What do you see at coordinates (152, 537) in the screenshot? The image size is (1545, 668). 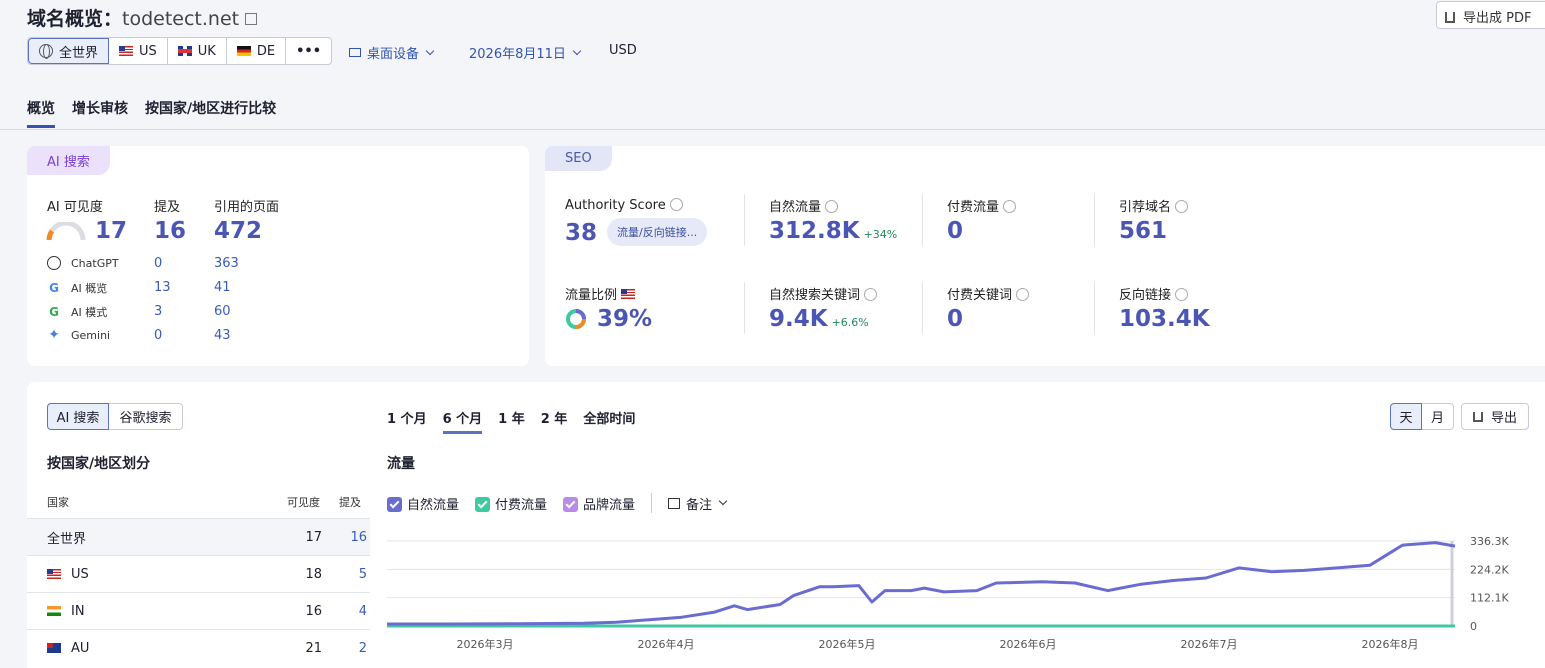 I see `country-name: 全世界` at bounding box center [152, 537].